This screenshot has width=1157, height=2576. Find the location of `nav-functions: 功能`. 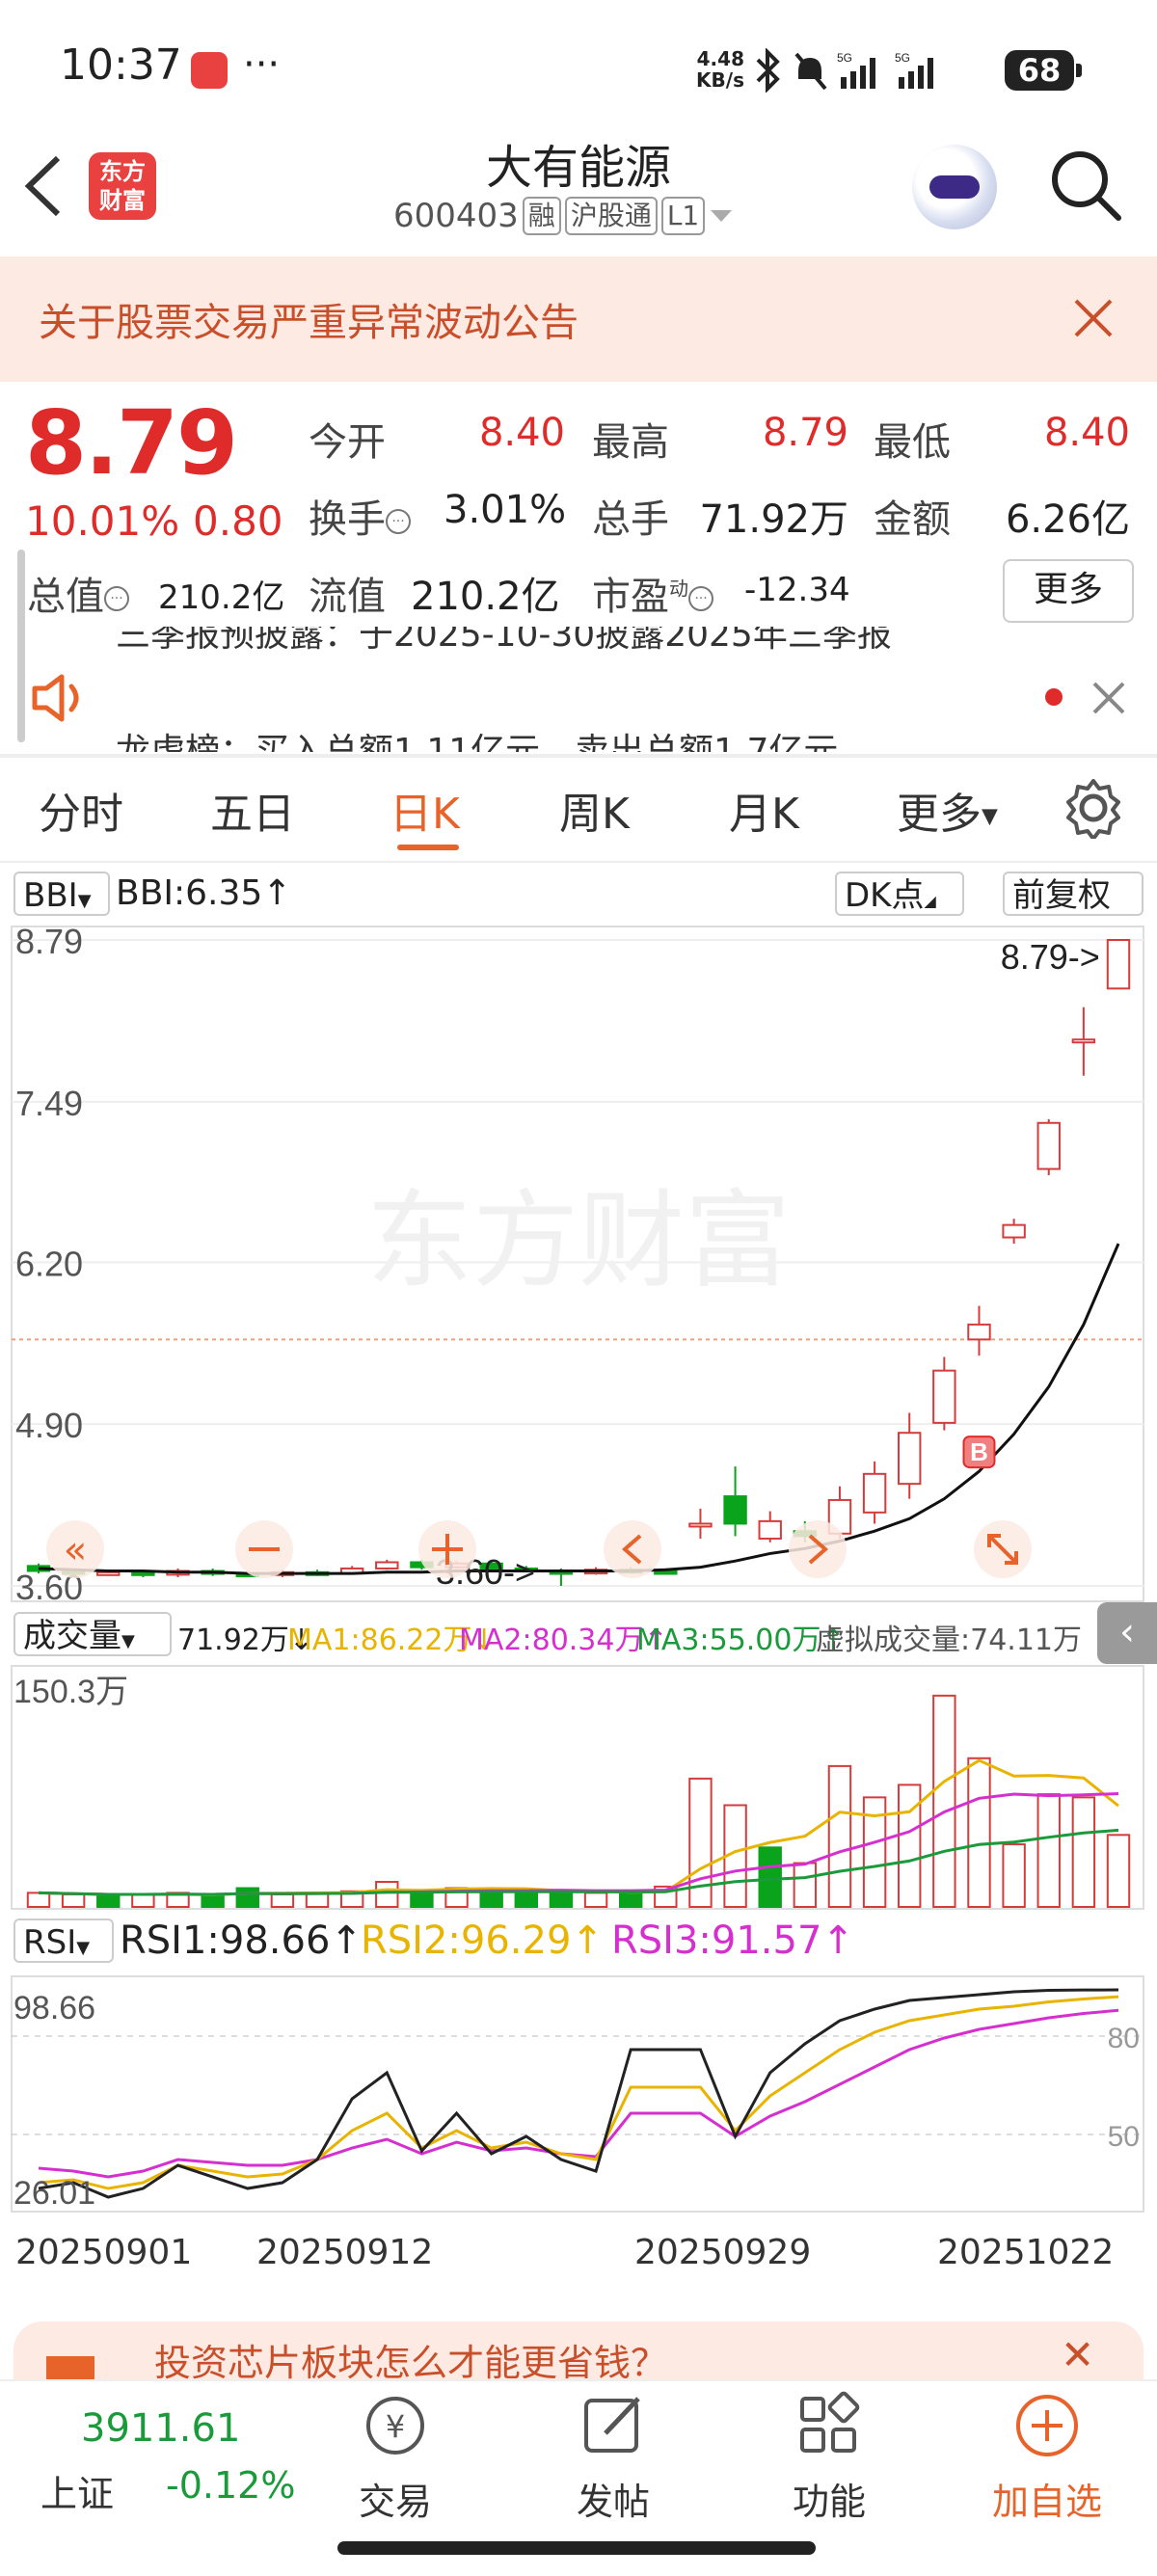

nav-functions: 功能 is located at coordinates (829, 2499).